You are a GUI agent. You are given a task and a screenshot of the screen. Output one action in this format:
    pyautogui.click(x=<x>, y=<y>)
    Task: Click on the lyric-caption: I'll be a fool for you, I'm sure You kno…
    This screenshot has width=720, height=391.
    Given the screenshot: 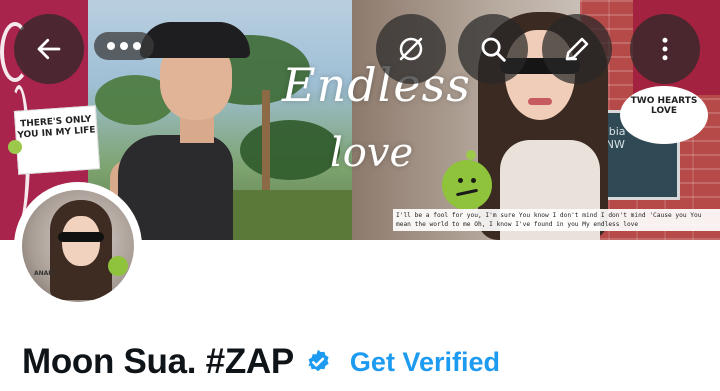 What is the action you would take?
    pyautogui.click(x=556, y=220)
    